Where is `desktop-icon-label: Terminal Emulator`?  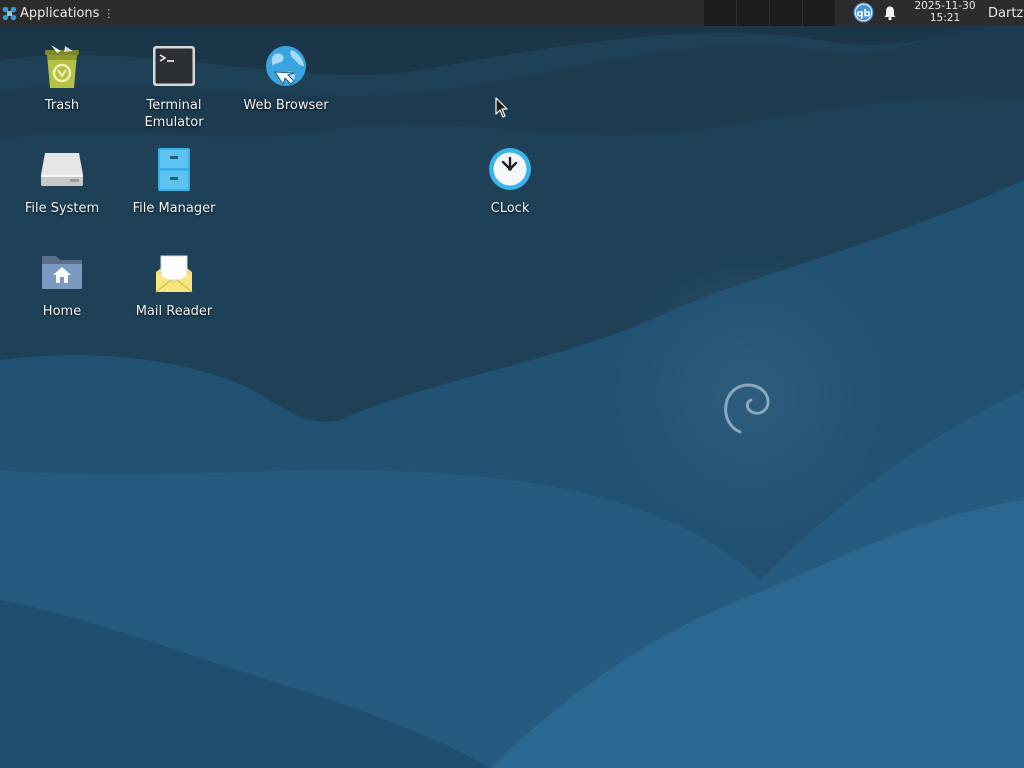
desktop-icon-label: Terminal Emulator is located at coordinates (174, 114).